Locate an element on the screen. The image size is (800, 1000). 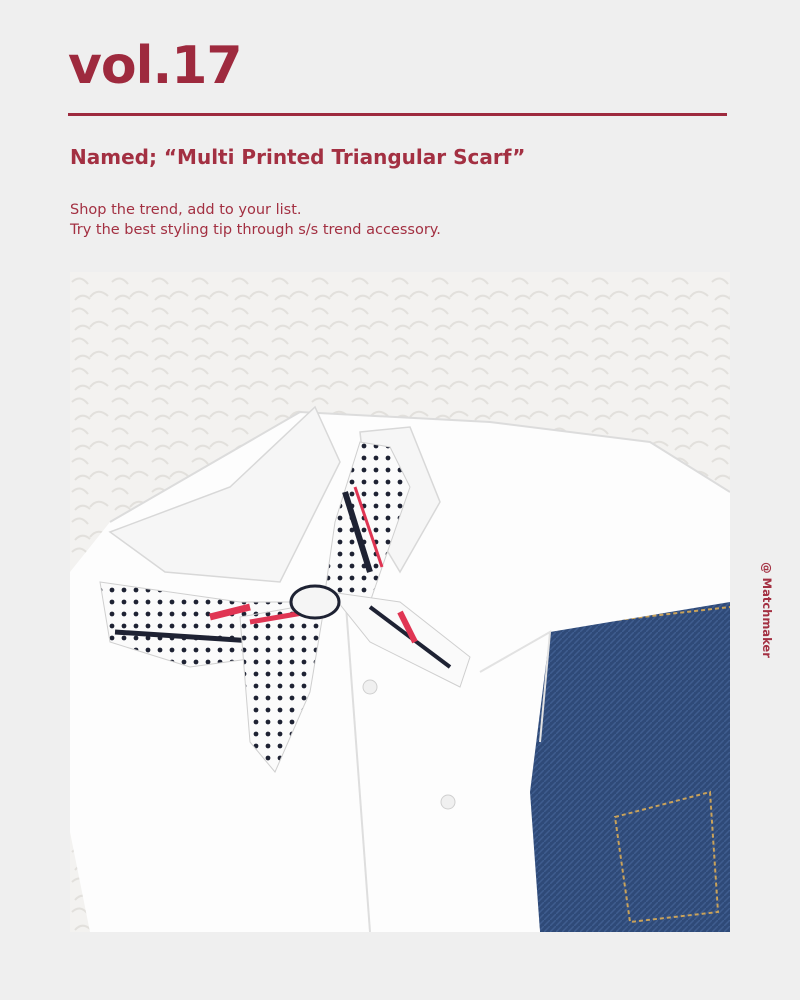
credit-text: @ Matchmaker is located at coordinates (767, 610).